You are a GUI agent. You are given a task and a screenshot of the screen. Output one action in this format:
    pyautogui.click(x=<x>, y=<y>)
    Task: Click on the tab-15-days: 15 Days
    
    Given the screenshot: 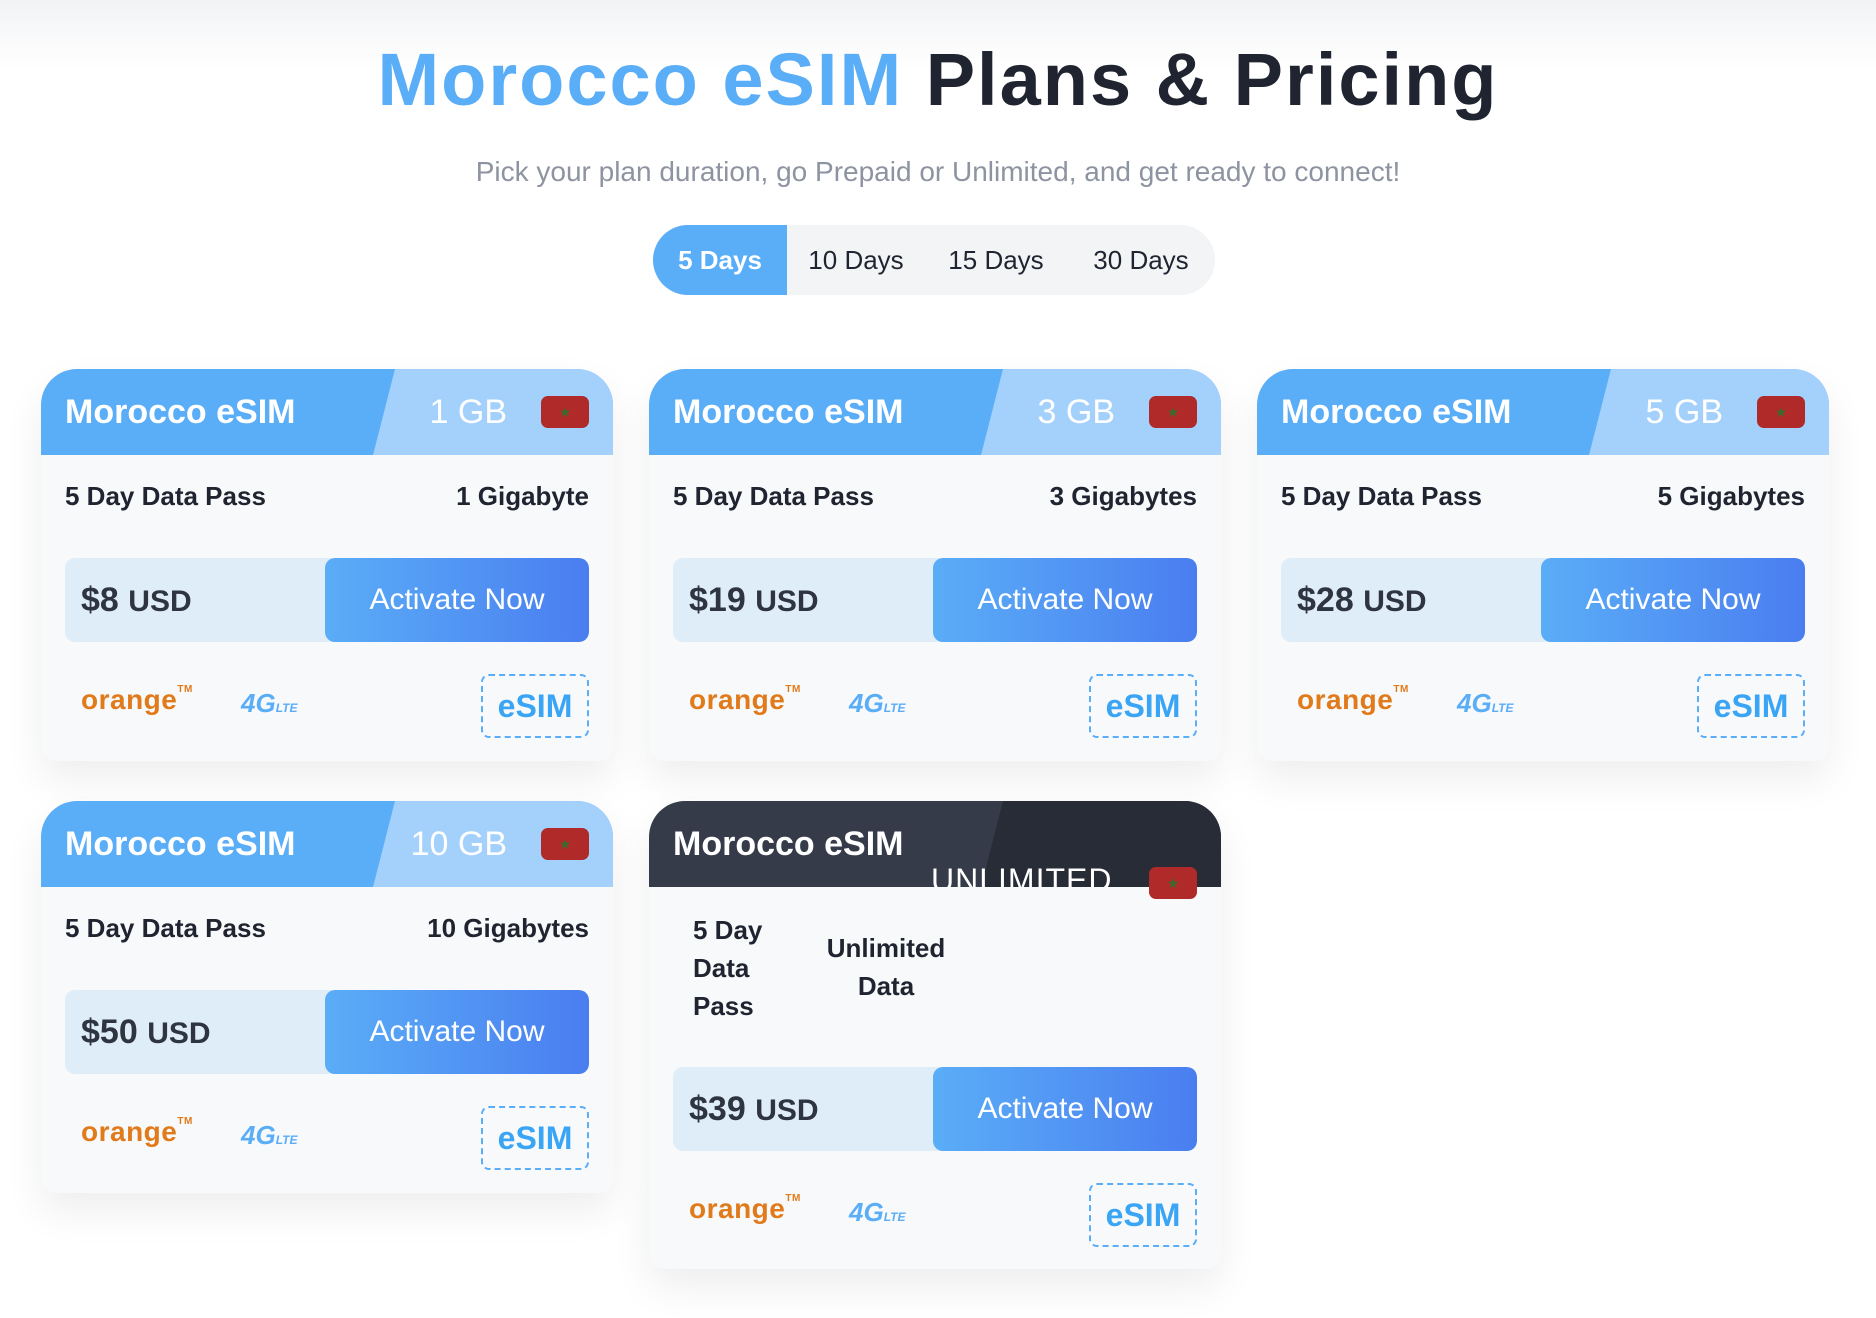 What is the action you would take?
    pyautogui.click(x=996, y=260)
    